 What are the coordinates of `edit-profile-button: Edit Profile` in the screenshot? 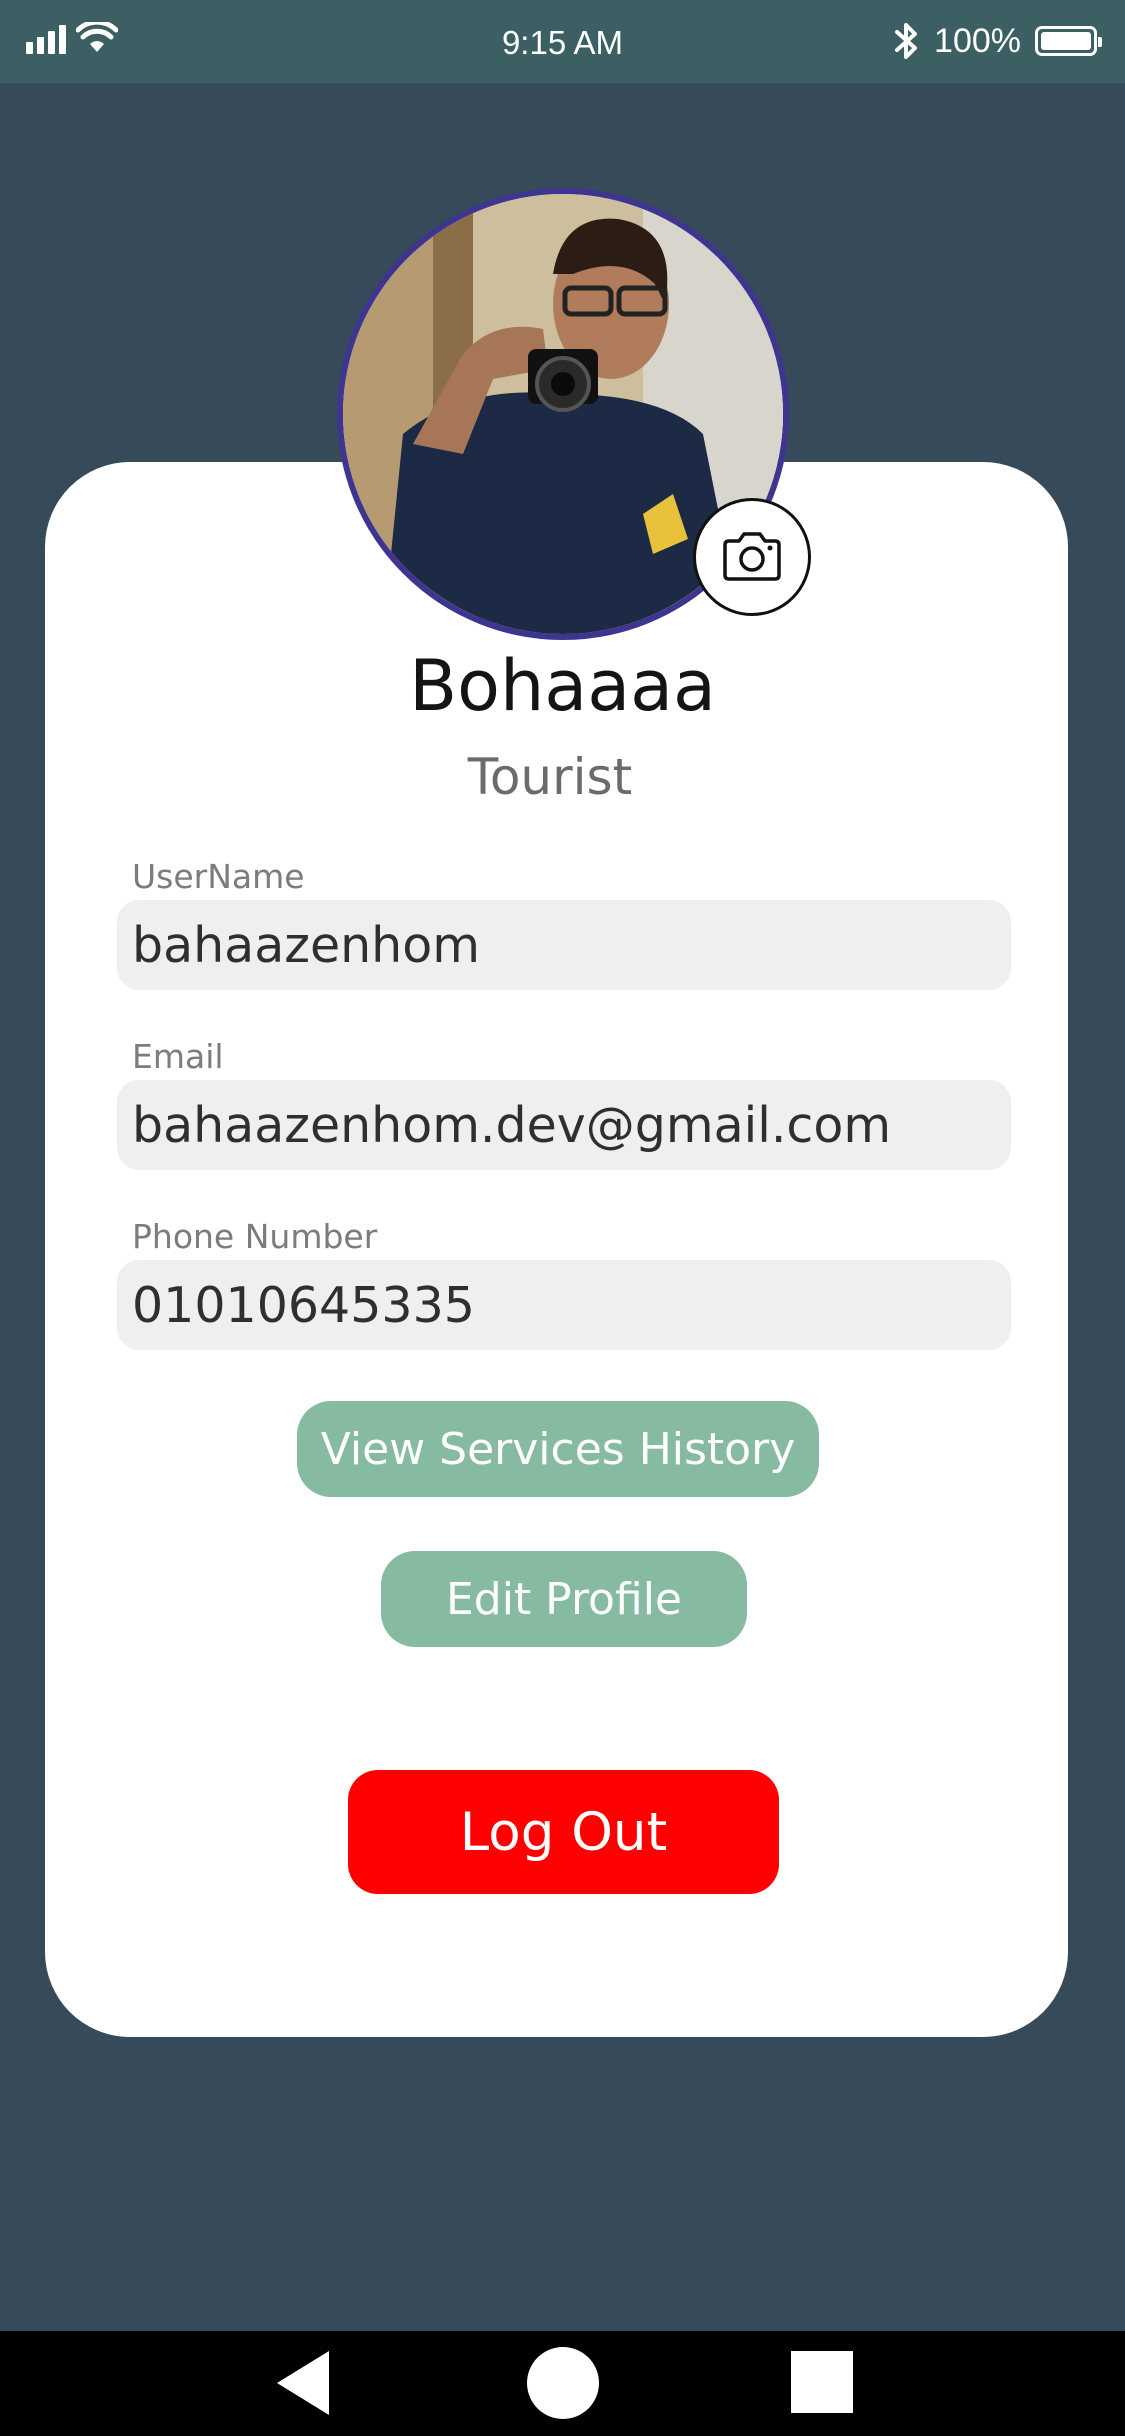 It's located at (564, 1599).